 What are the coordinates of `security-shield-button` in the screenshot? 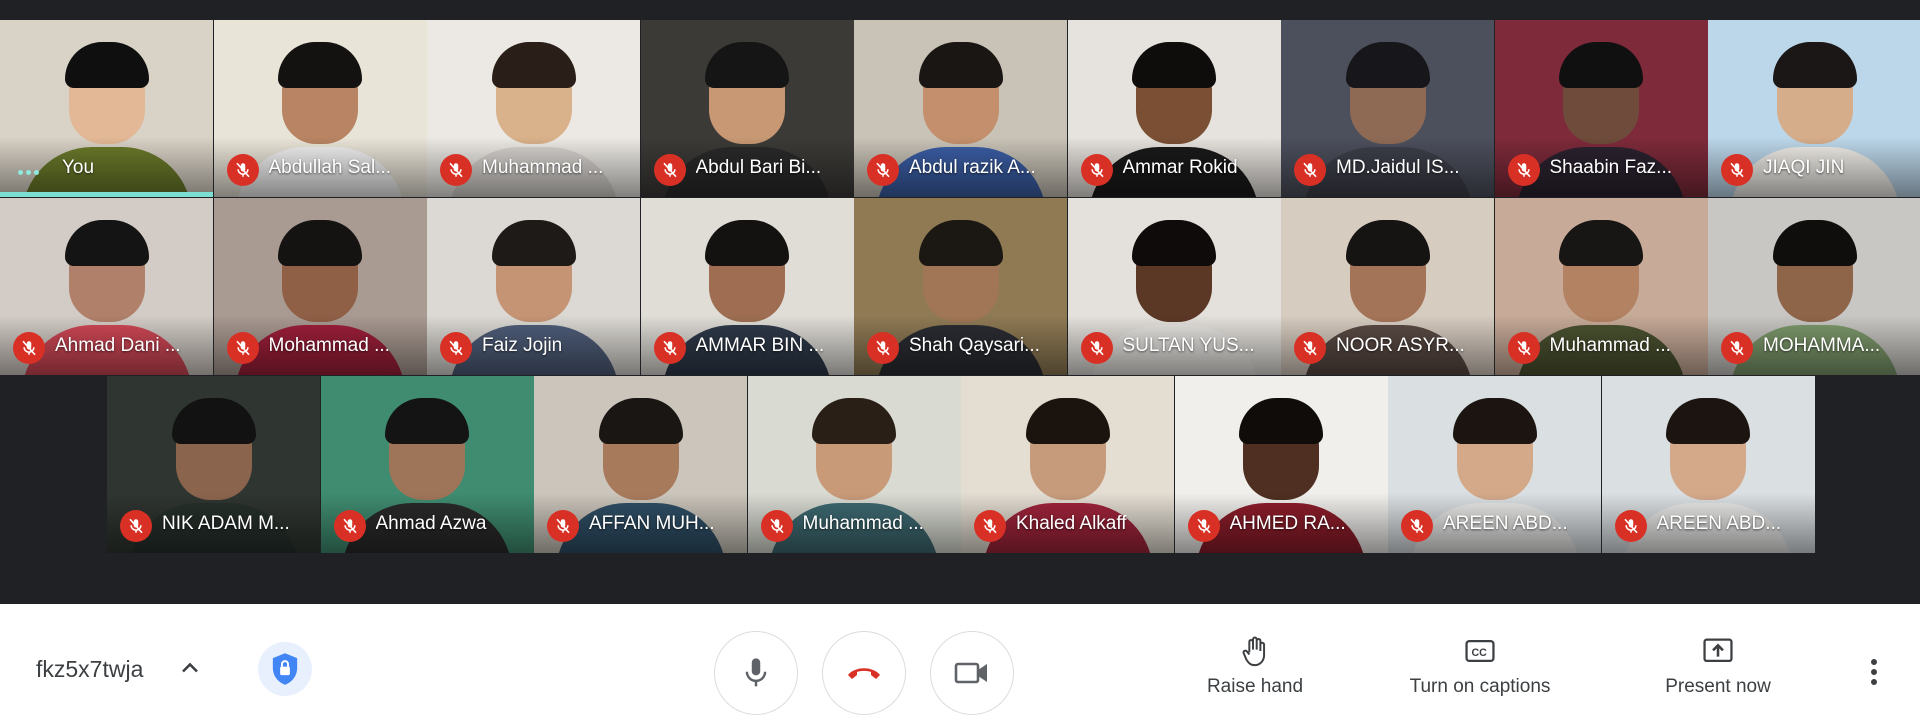 It's located at (285, 669).